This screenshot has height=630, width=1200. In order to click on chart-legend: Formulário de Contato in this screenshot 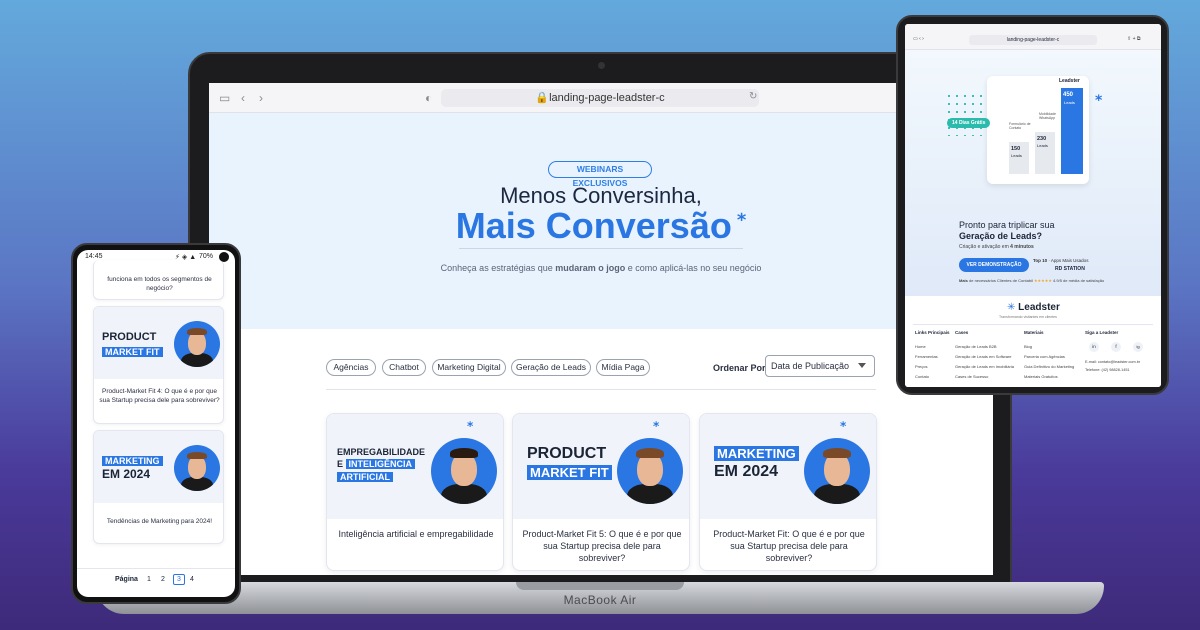, I will do `click(1020, 126)`.